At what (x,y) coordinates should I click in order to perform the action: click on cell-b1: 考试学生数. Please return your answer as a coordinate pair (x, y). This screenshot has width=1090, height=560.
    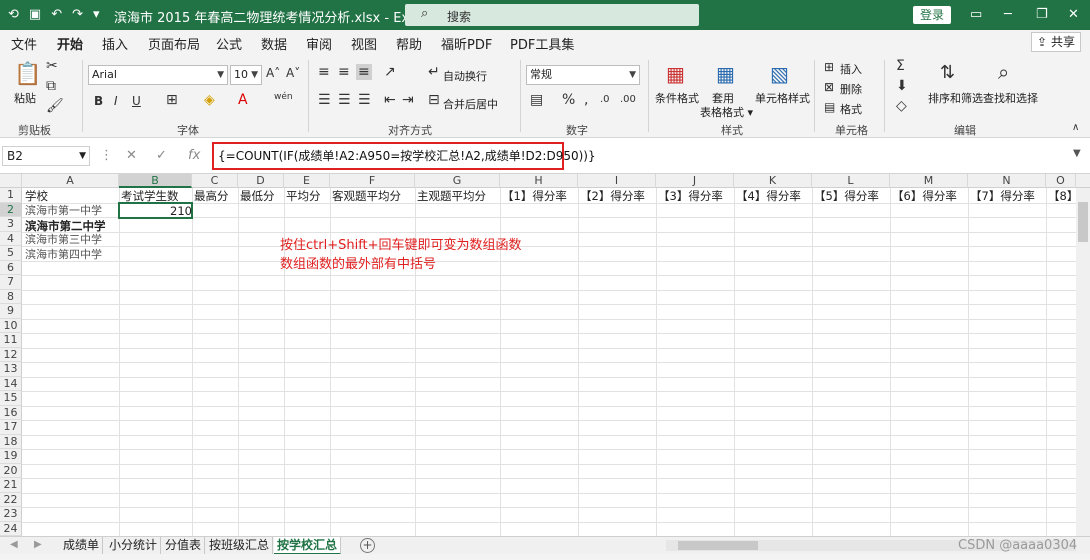
    Looking at the image, I should click on (150, 196).